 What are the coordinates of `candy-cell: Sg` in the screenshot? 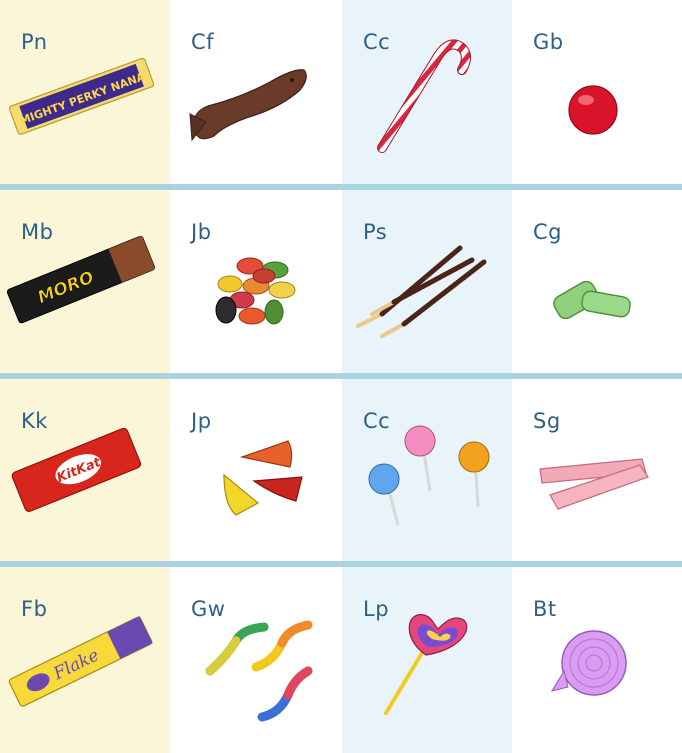 It's located at (597, 470).